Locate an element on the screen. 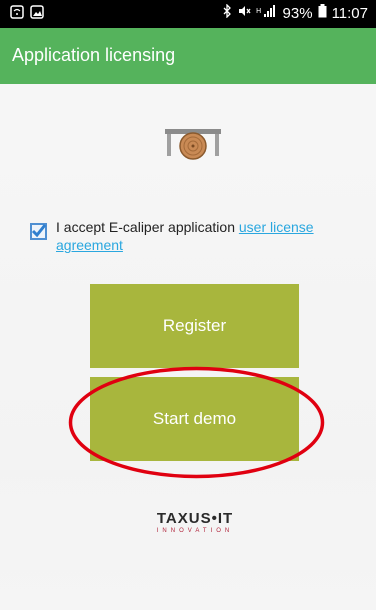  company-name: TAXUS•IT is located at coordinates (195, 518).